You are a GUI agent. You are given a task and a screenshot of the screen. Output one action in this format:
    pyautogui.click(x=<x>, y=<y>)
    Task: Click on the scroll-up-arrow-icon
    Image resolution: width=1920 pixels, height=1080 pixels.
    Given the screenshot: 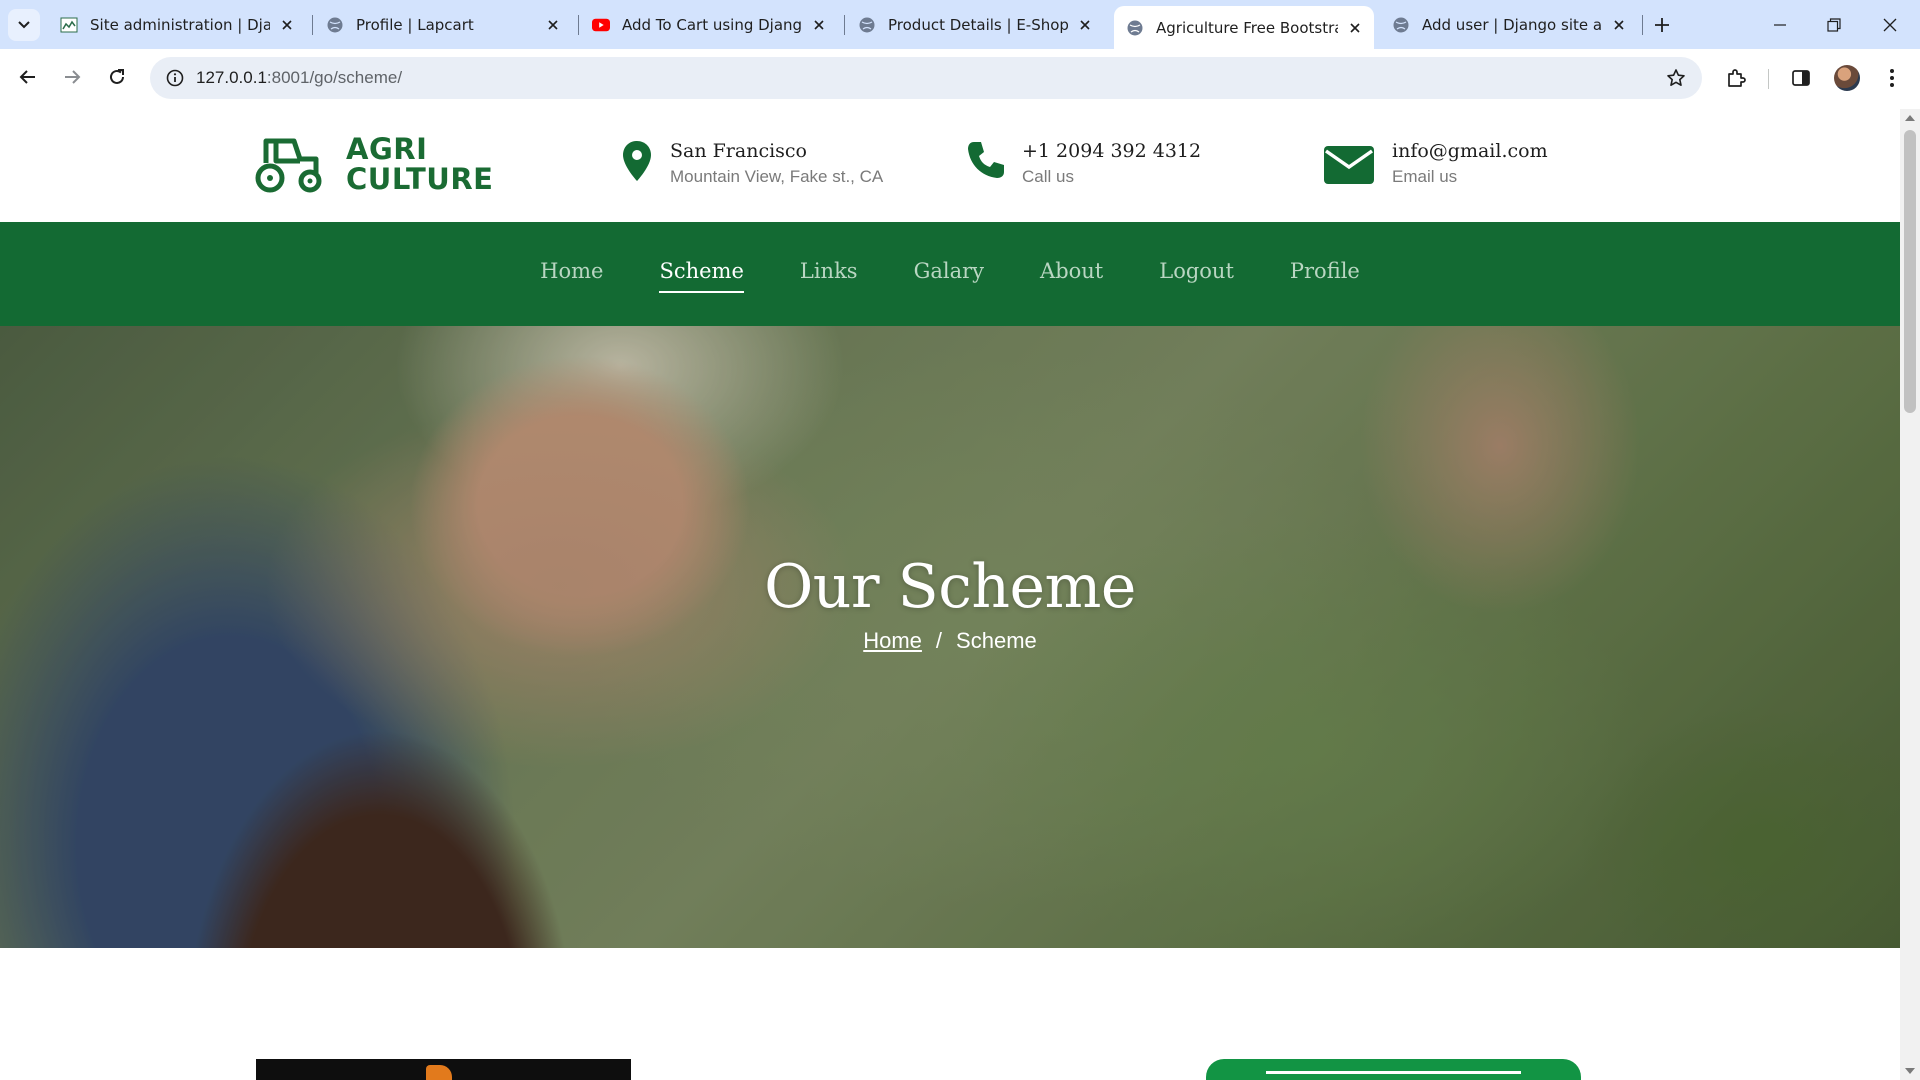 What is the action you would take?
    pyautogui.click(x=1910, y=118)
    